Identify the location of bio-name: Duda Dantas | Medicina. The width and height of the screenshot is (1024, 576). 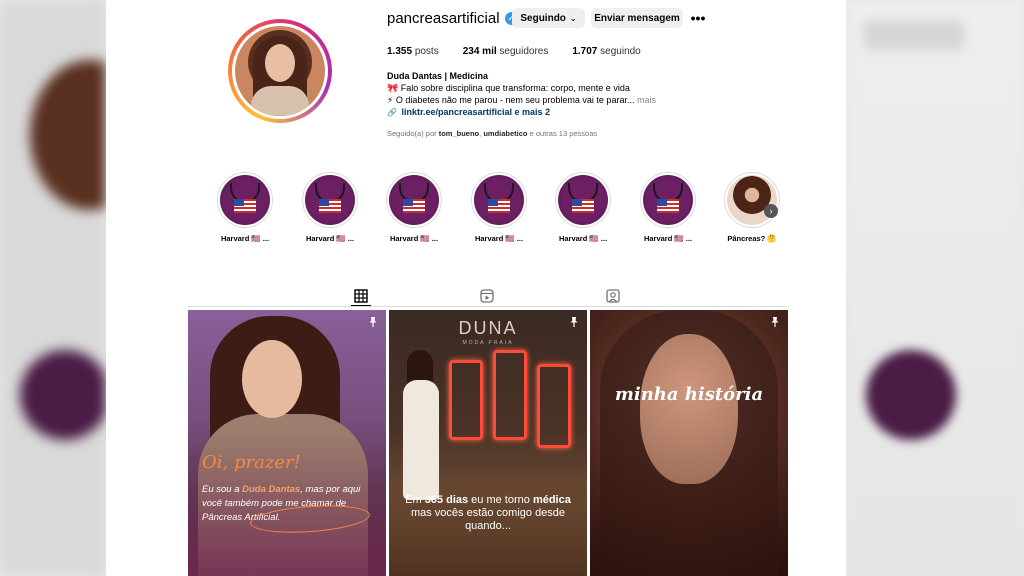
(438, 76).